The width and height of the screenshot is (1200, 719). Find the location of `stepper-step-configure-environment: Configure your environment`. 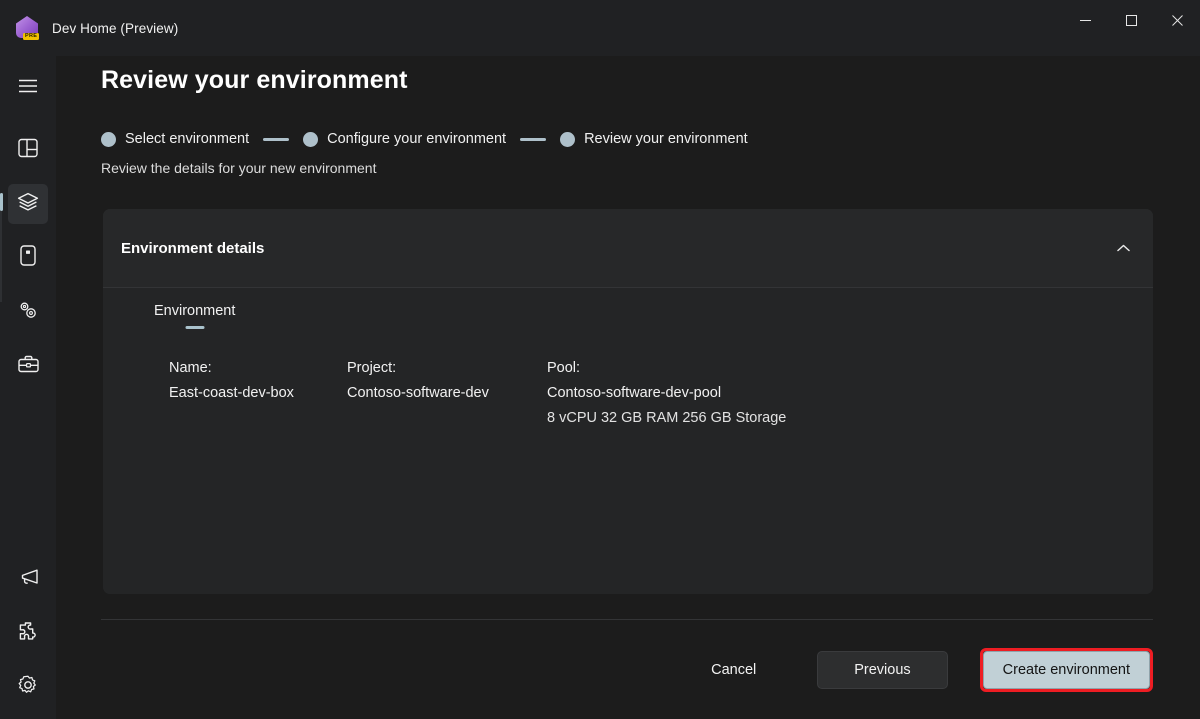

stepper-step-configure-environment: Configure your environment is located at coordinates (404, 139).